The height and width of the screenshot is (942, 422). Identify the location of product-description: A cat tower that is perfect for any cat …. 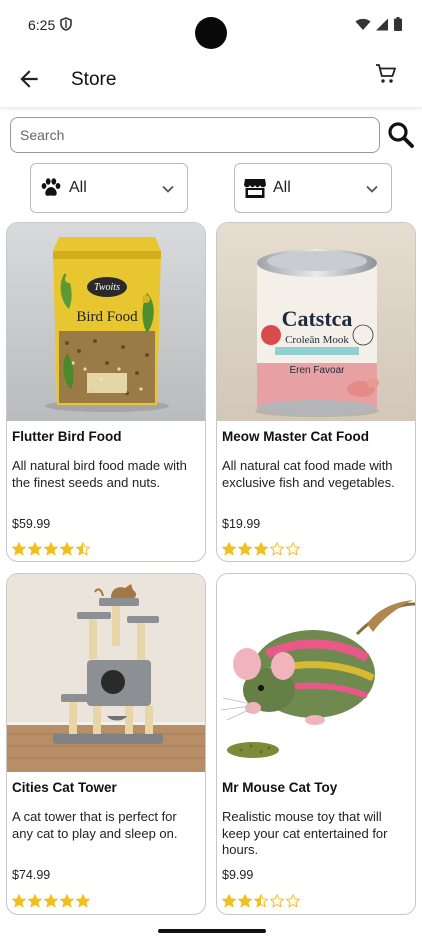
(95, 825).